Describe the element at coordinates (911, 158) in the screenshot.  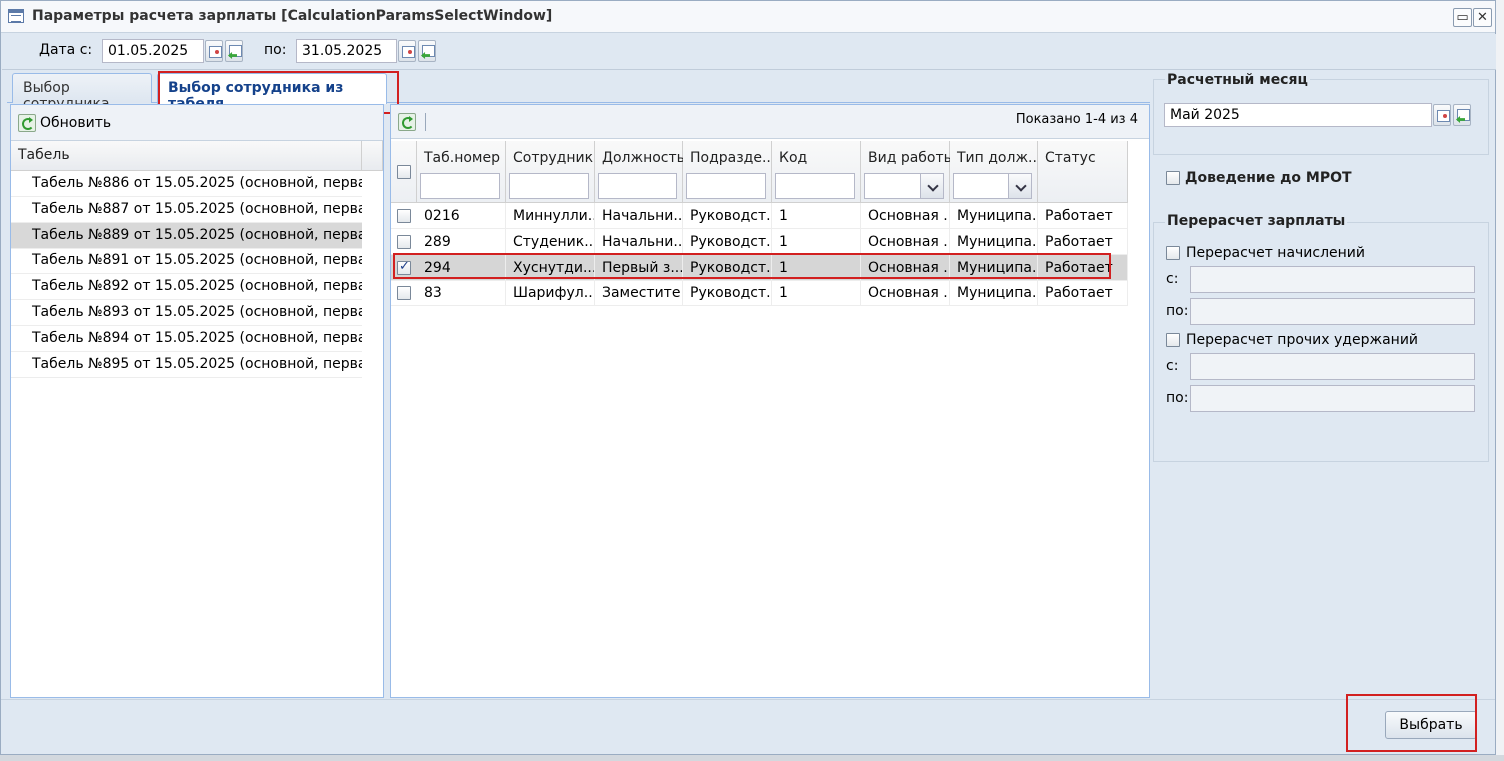
I see `column-header-label: Вид работы` at that location.